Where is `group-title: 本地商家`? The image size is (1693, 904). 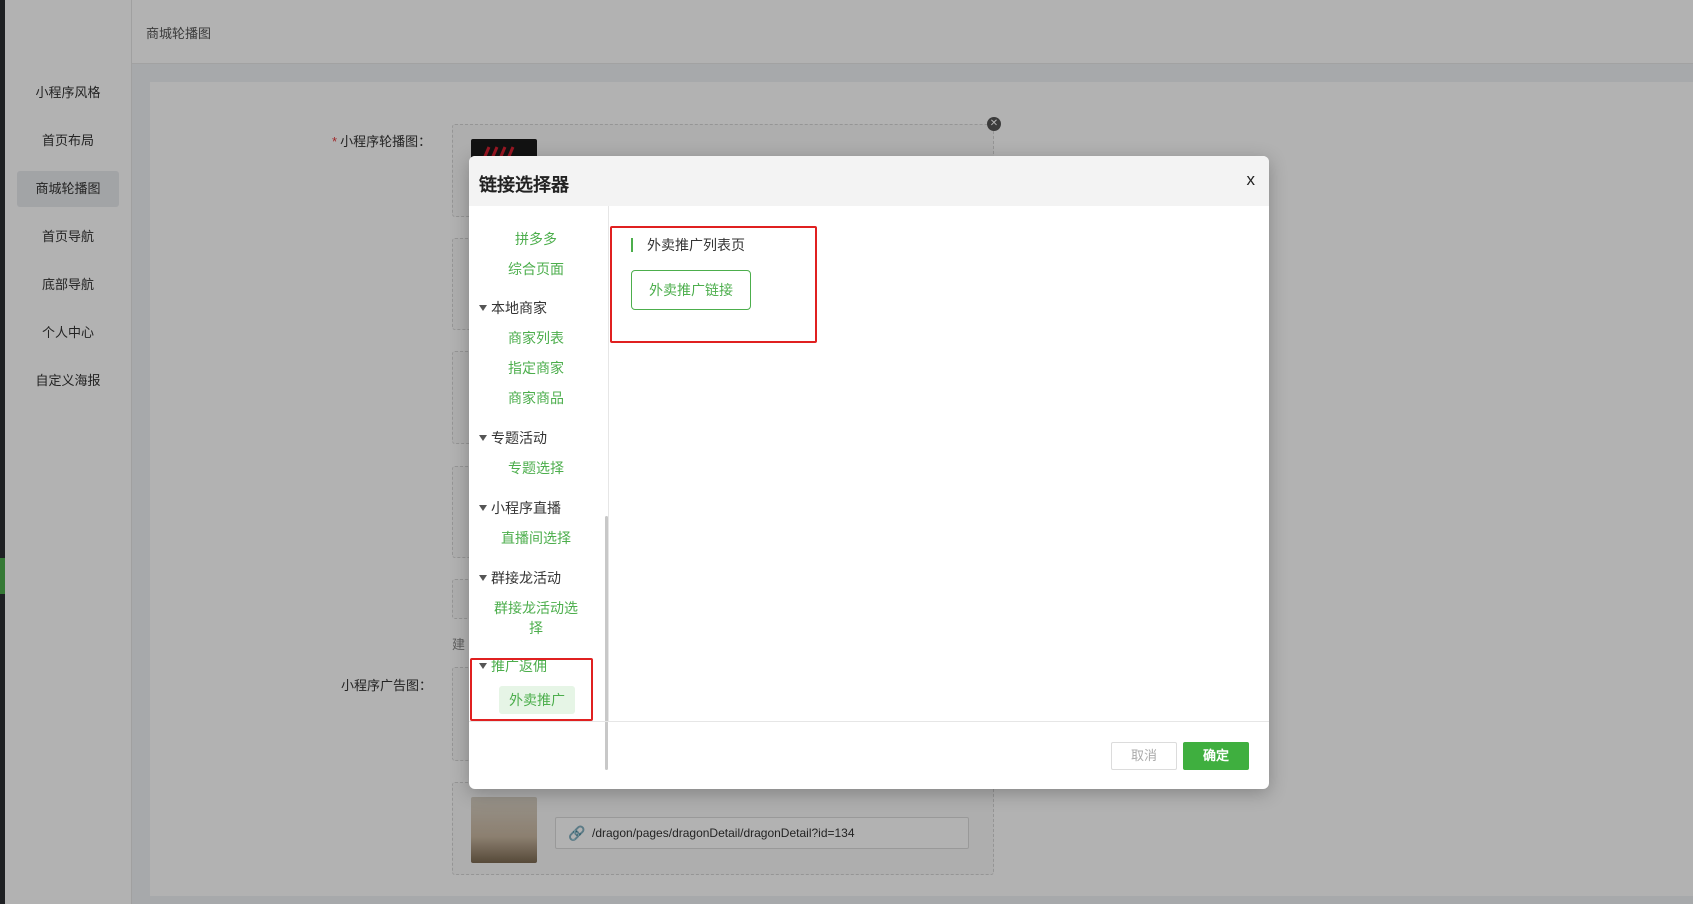 group-title: 本地商家 is located at coordinates (519, 308).